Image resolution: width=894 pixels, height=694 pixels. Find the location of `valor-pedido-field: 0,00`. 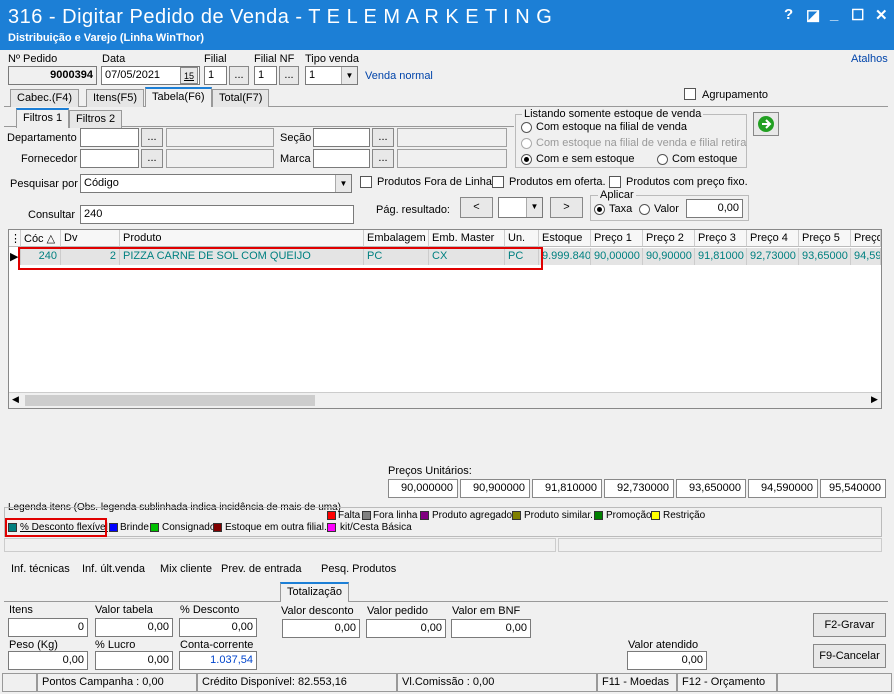

valor-pedido-field: 0,00 is located at coordinates (406, 628).